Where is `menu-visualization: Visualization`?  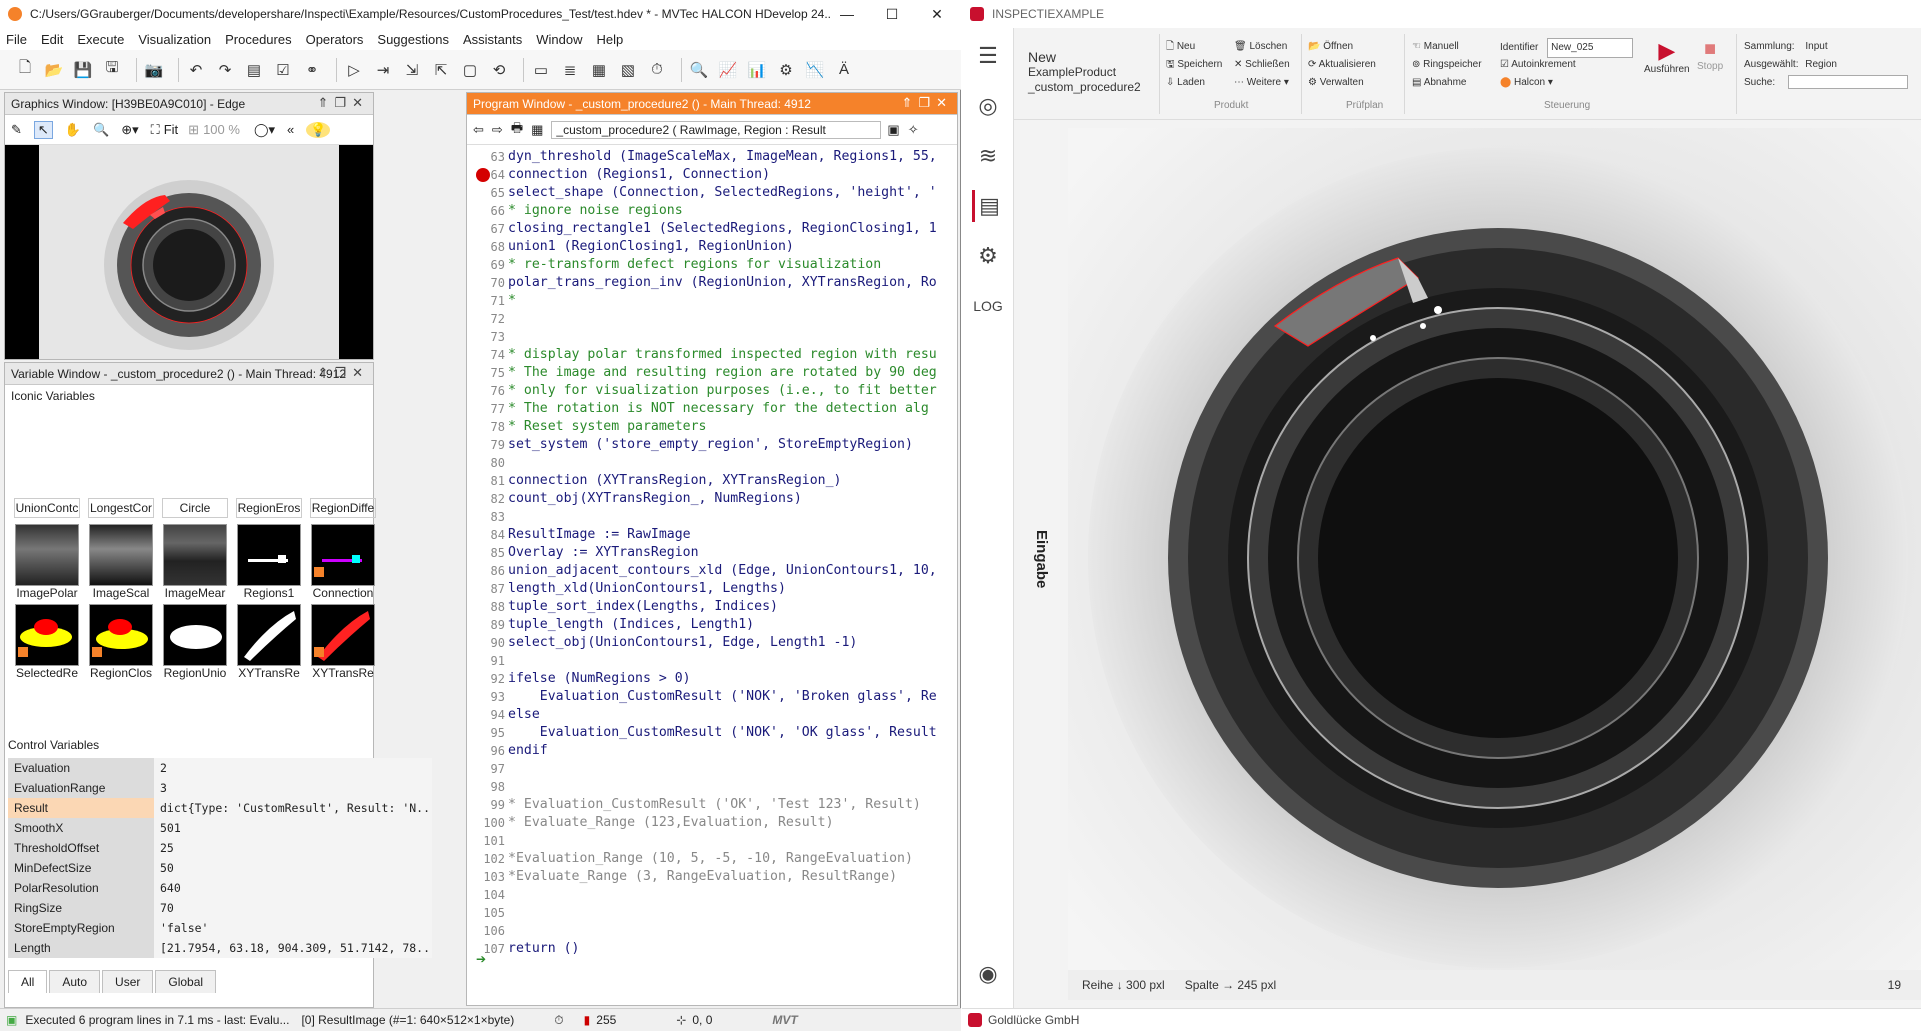 menu-visualization: Visualization is located at coordinates (174, 39).